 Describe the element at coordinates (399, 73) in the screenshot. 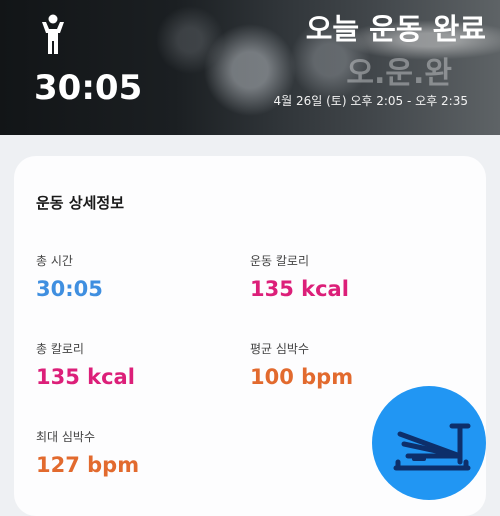

I see `ghost-text: 오.운.완` at that location.